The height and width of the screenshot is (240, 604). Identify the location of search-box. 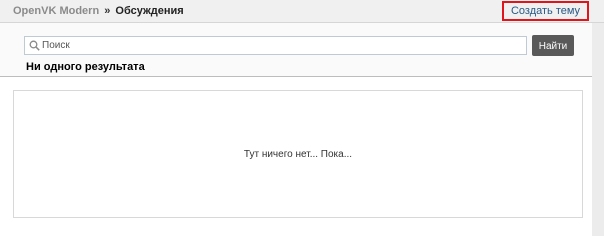
(275, 45).